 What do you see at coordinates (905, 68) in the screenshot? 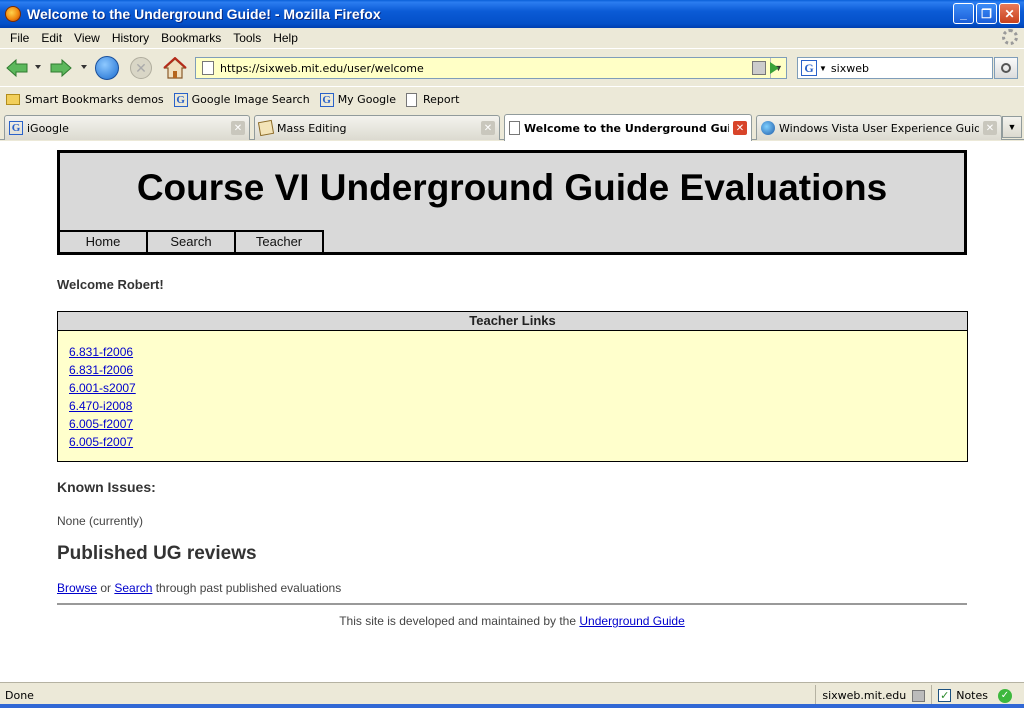
I see `search-input` at bounding box center [905, 68].